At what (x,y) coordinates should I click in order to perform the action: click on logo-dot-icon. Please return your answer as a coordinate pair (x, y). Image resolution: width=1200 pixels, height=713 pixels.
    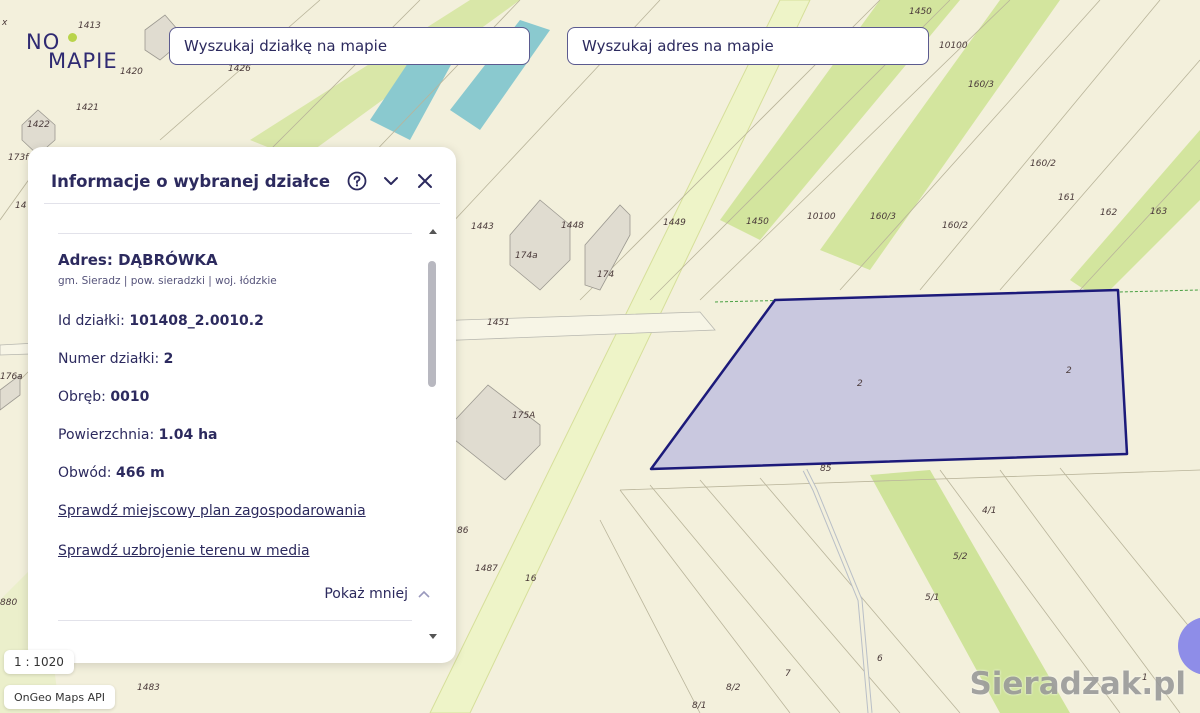
    Looking at the image, I should click on (72, 37).